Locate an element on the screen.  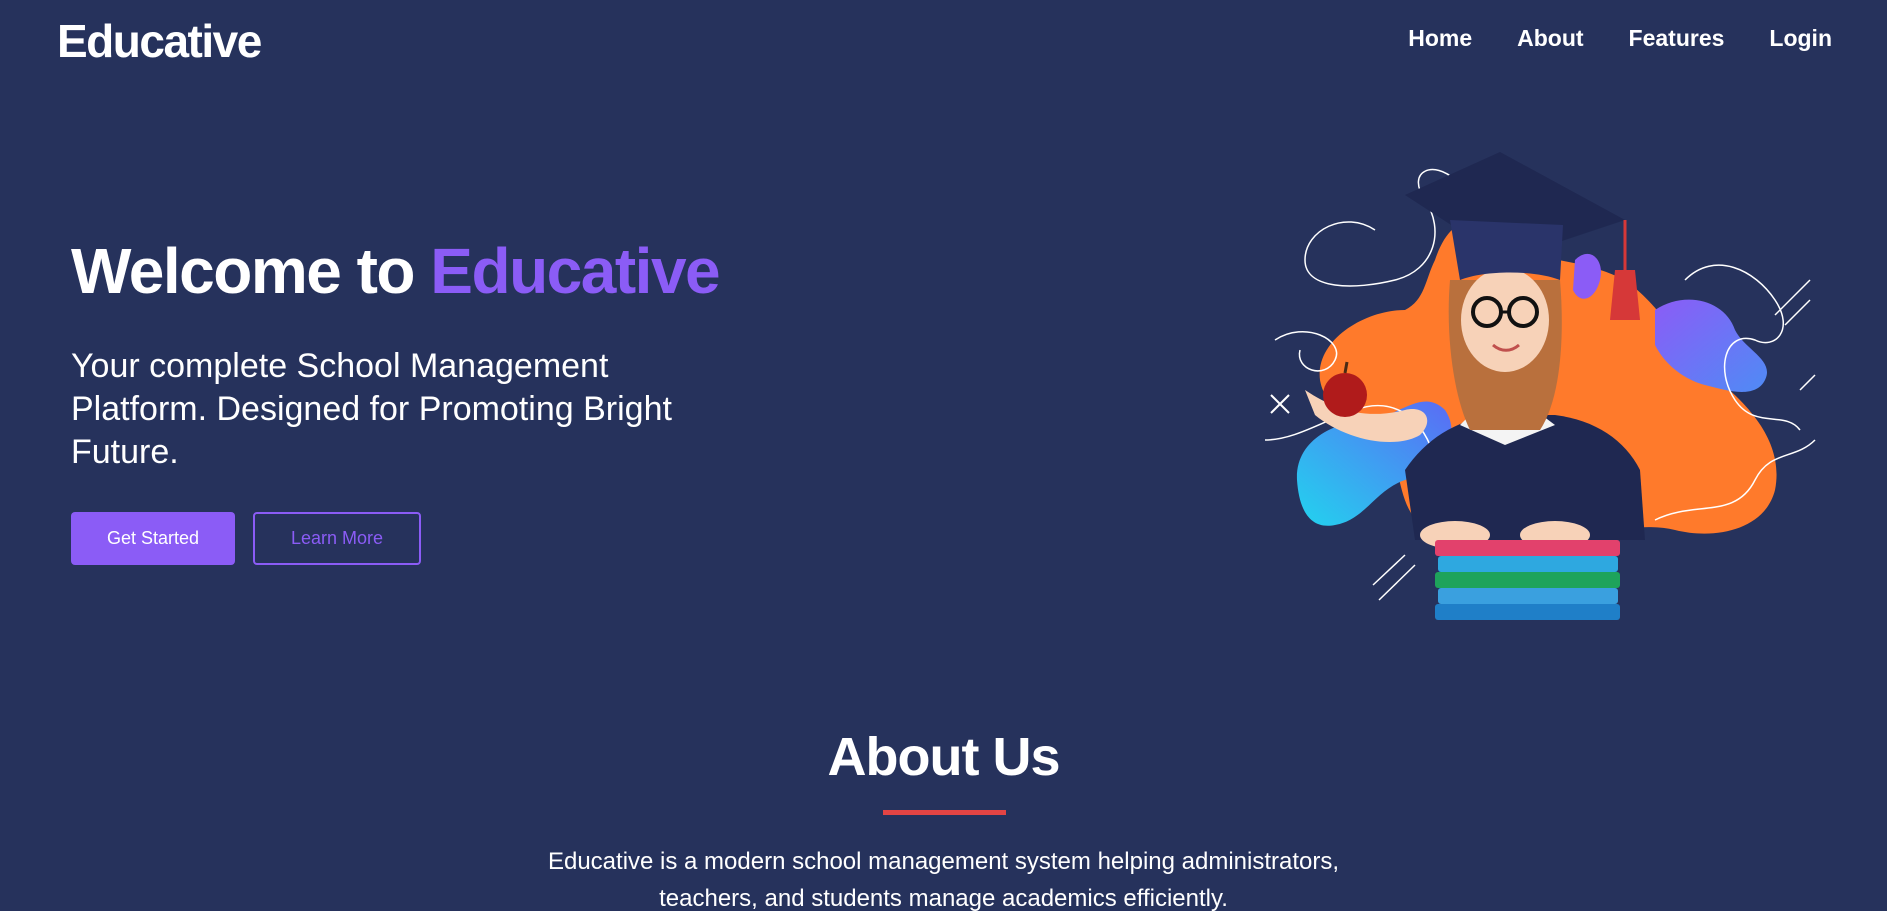
about-title: About Us is located at coordinates (944, 757).